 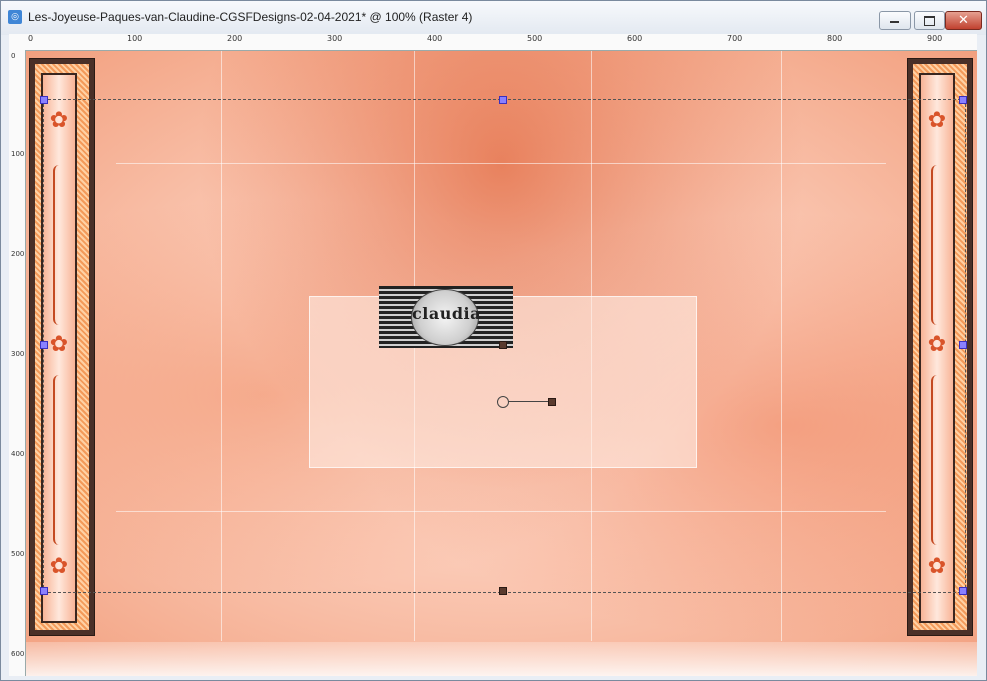 I want to click on close-button: ✕, so click(x=963, y=20).